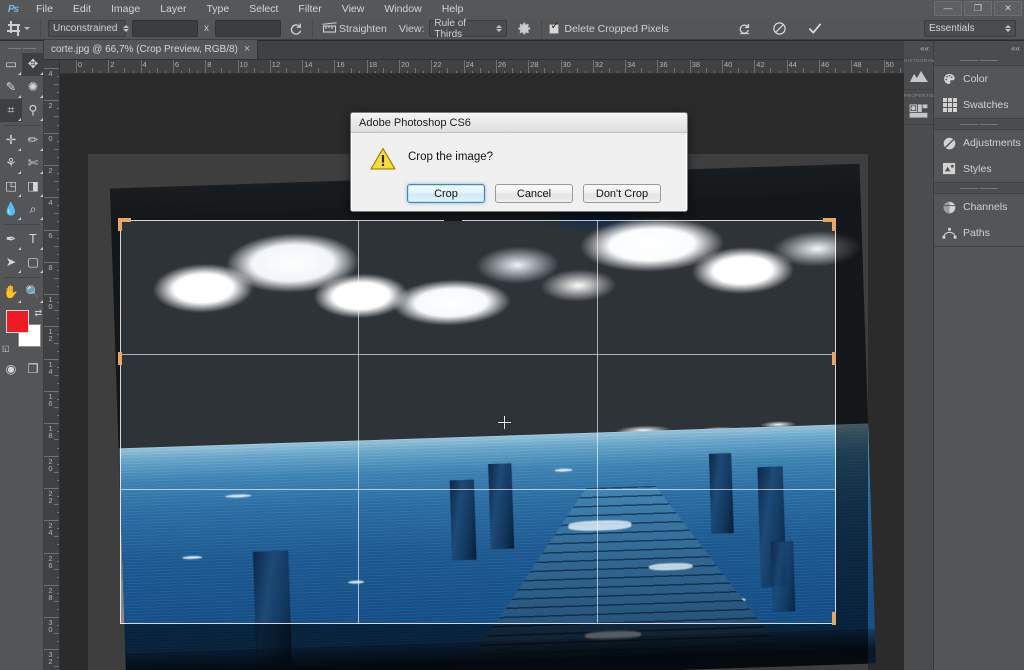 This screenshot has width=1024, height=670. What do you see at coordinates (970, 28) in the screenshot?
I see `workspace-select: Essentials` at bounding box center [970, 28].